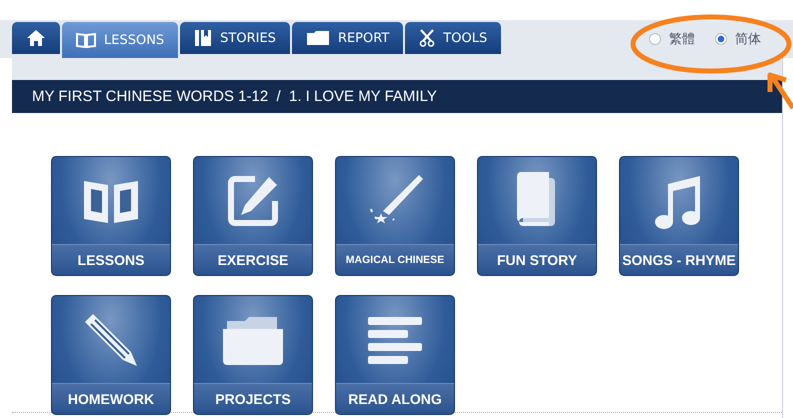 The image size is (793, 418). Describe the element at coordinates (120, 40) in the screenshot. I see `nav-tab: LESSONS` at that location.